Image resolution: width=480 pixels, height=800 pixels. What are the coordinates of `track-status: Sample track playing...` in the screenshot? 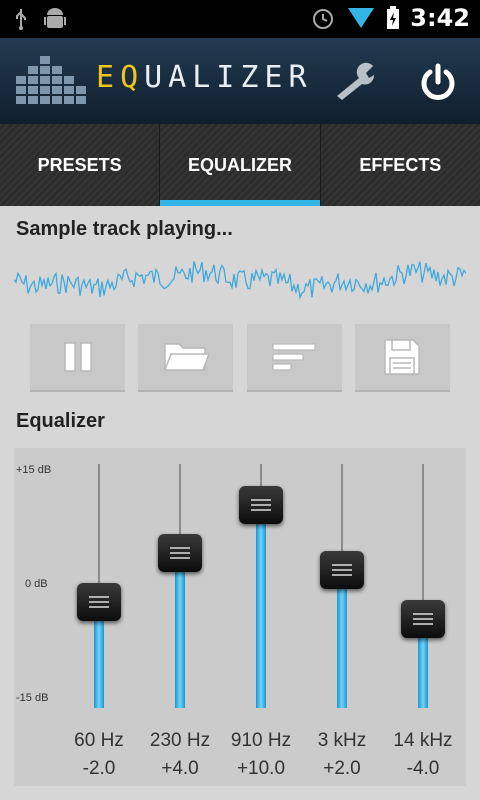 It's located at (124, 229).